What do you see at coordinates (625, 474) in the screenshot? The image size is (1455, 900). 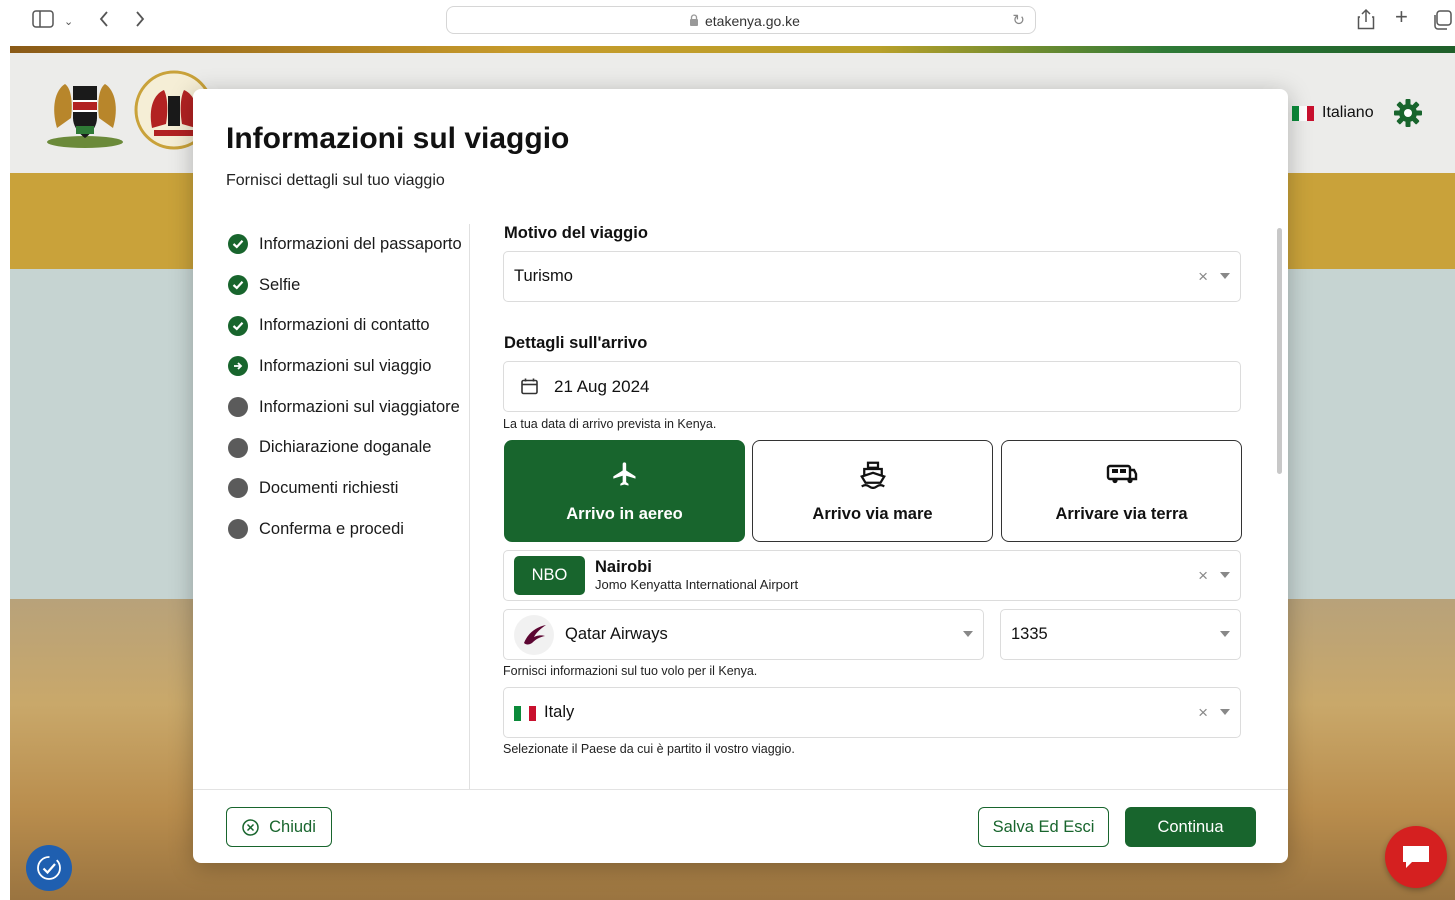 I see `airplane-icon` at bounding box center [625, 474].